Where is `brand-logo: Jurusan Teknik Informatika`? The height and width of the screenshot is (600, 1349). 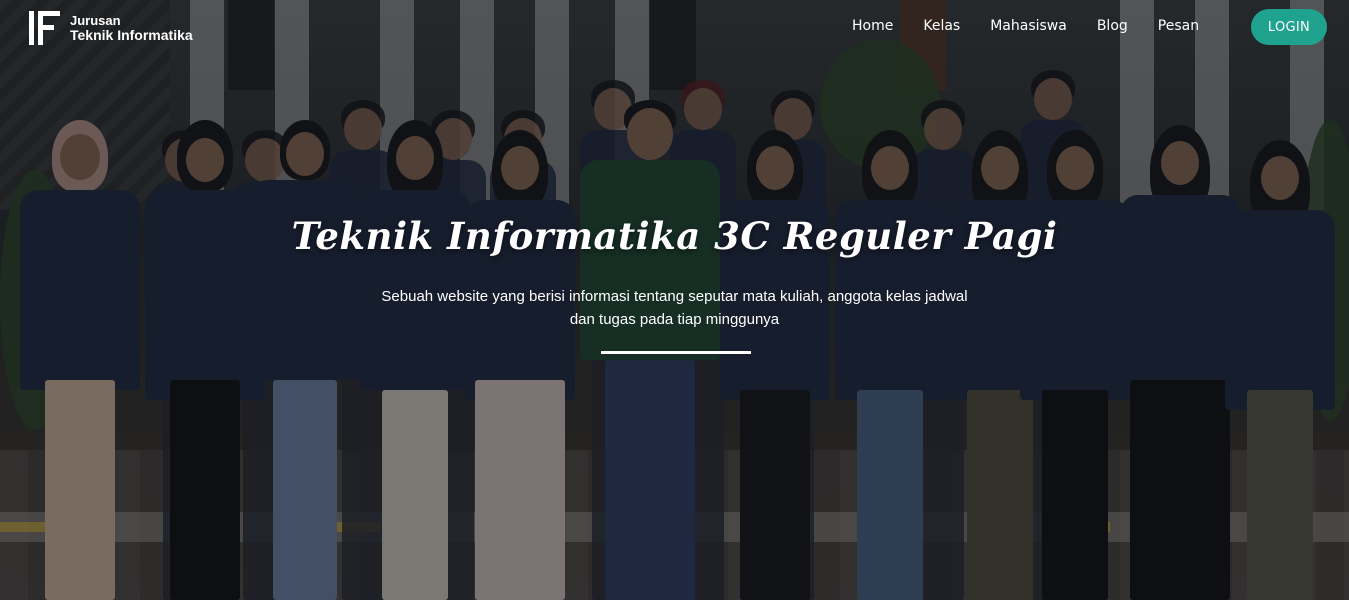
brand-logo: Jurusan Teknik Informatika is located at coordinates (110, 28).